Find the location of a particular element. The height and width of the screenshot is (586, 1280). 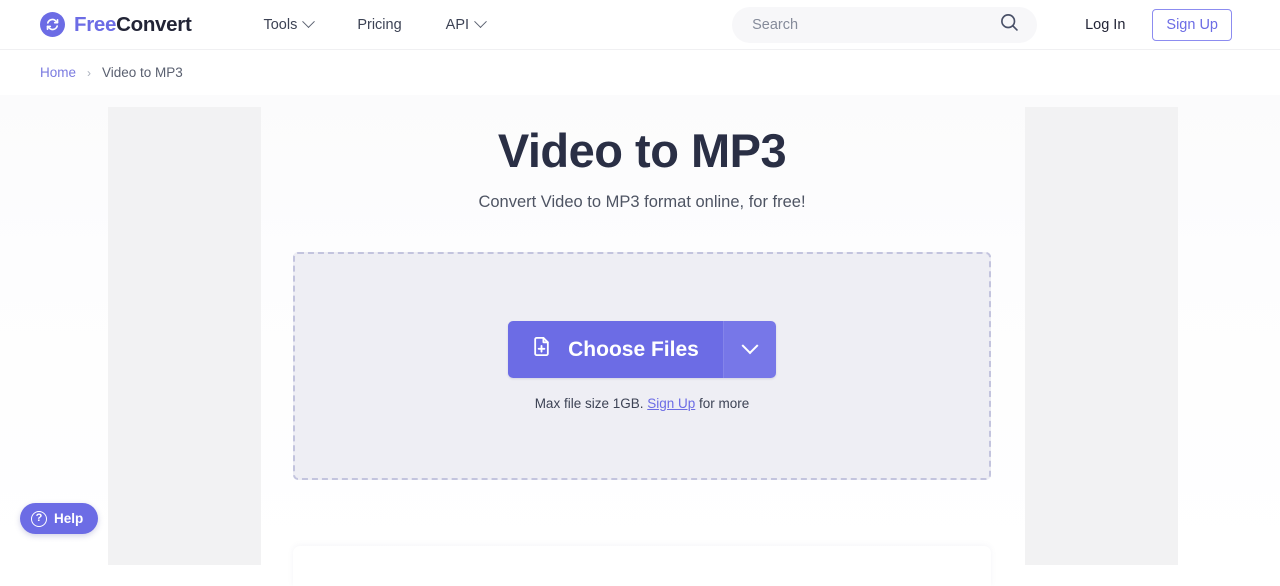

file-plus-icon is located at coordinates (541, 349).